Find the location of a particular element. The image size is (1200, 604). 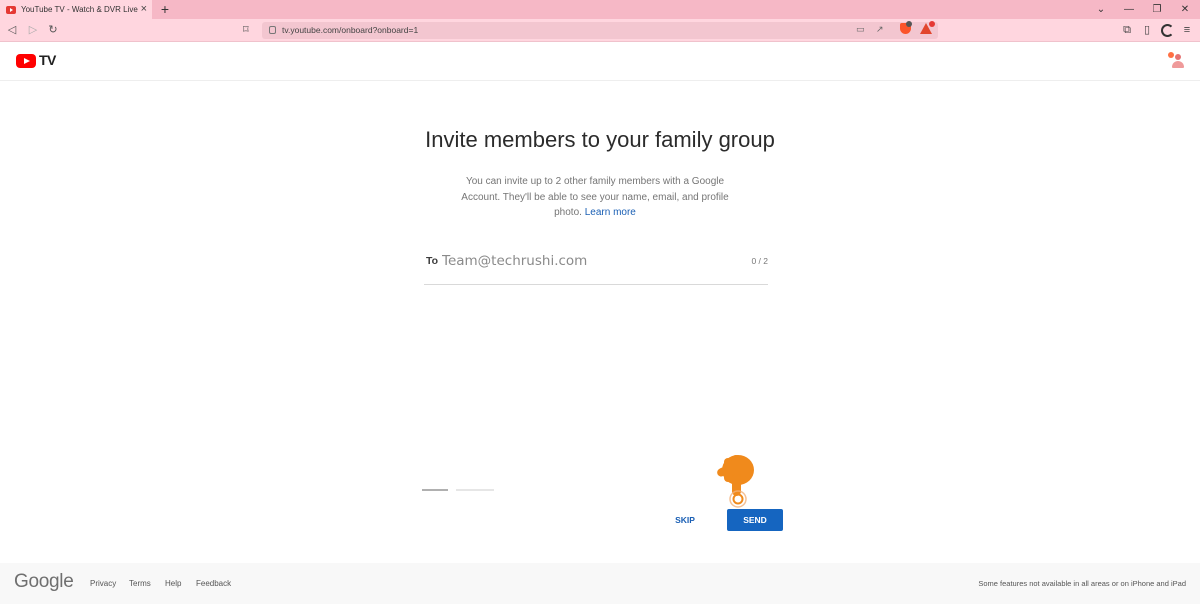

forward-icon: ▷ is located at coordinates (33, 30).